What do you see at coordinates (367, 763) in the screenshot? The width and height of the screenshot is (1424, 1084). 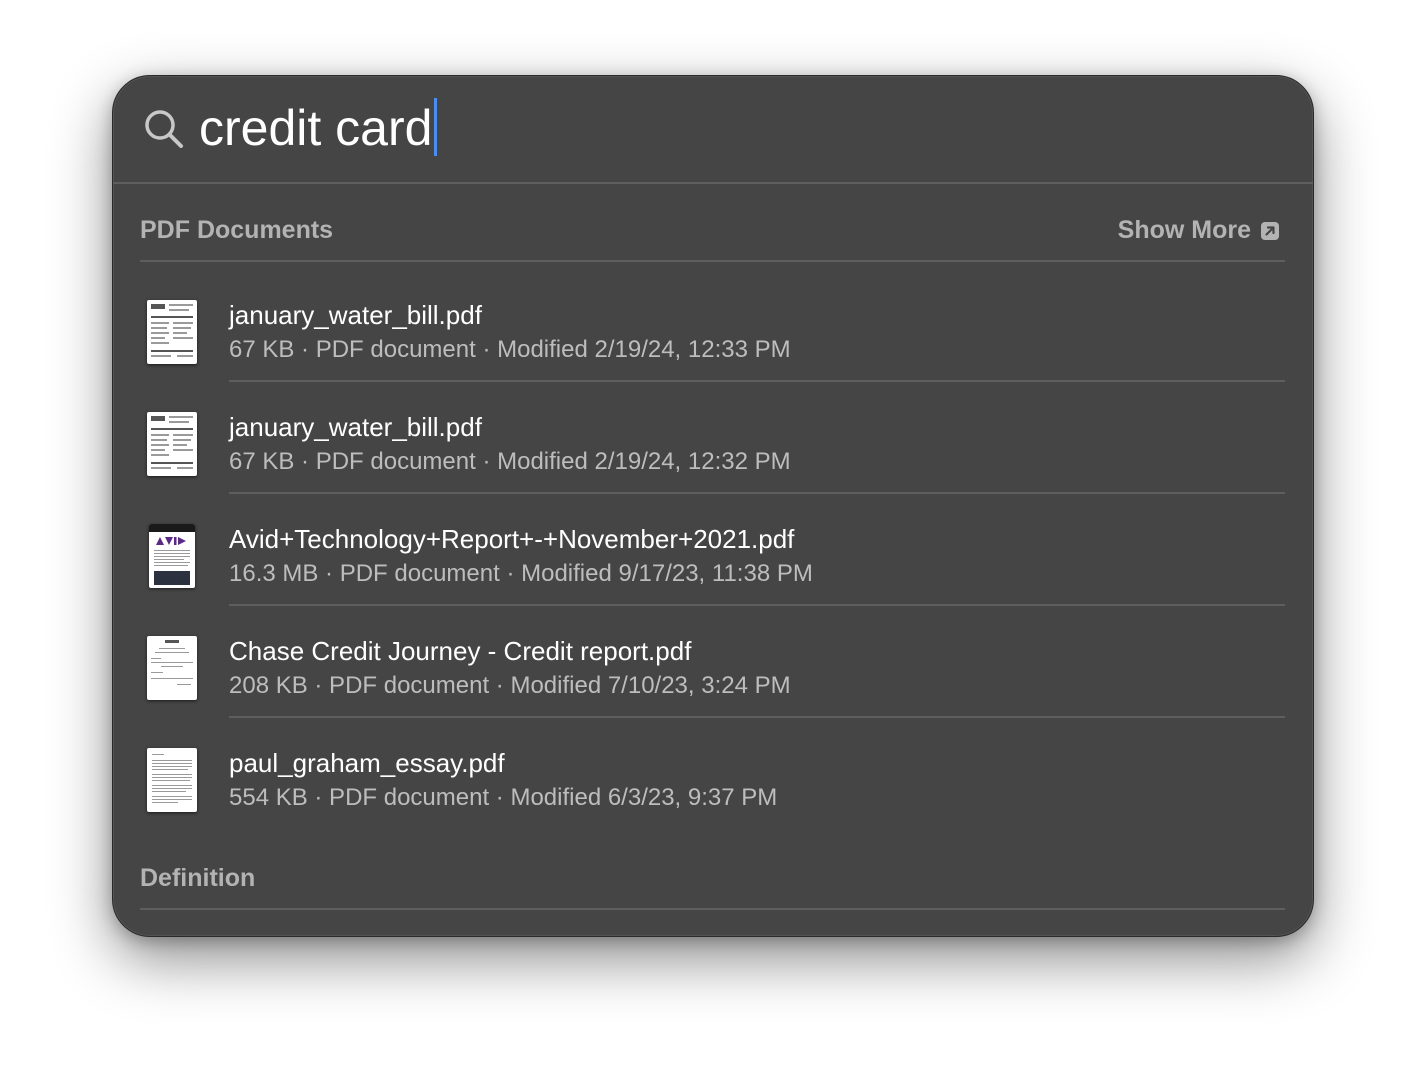 I see `result-name: paul_graham_essay.pdf` at bounding box center [367, 763].